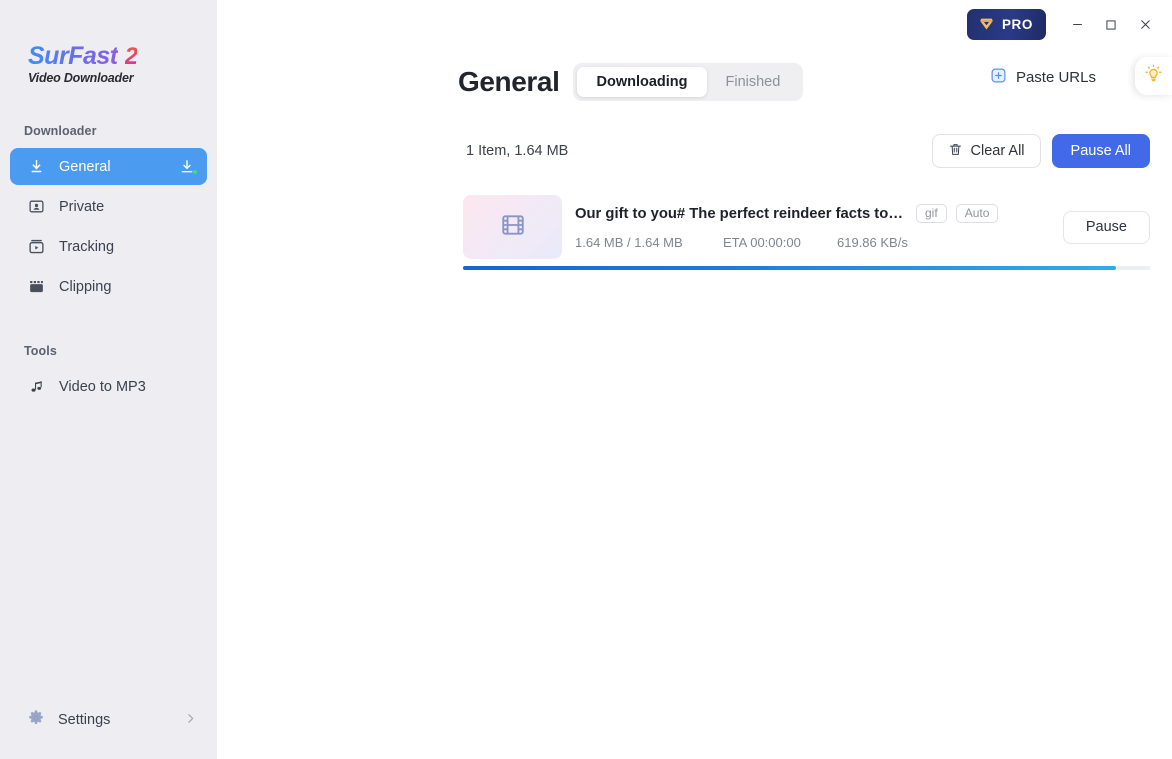  What do you see at coordinates (84, 720) in the screenshot?
I see `sidebar-item-settings-label: Settings` at bounding box center [84, 720].